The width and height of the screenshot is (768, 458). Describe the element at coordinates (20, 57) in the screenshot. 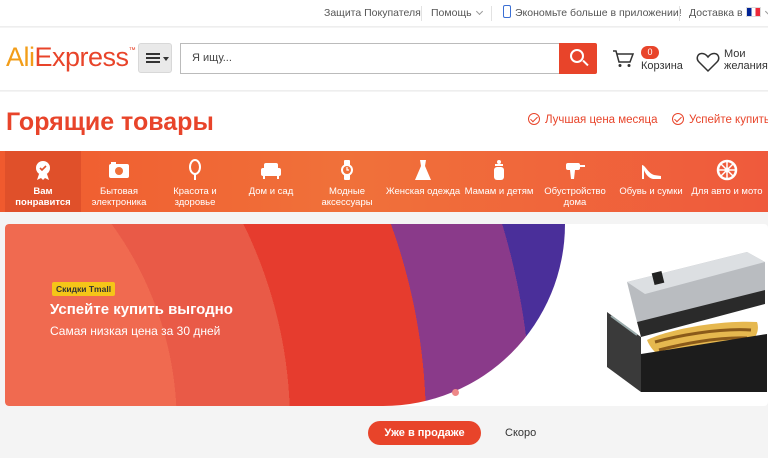

I see `logo-ali: Ali` at that location.